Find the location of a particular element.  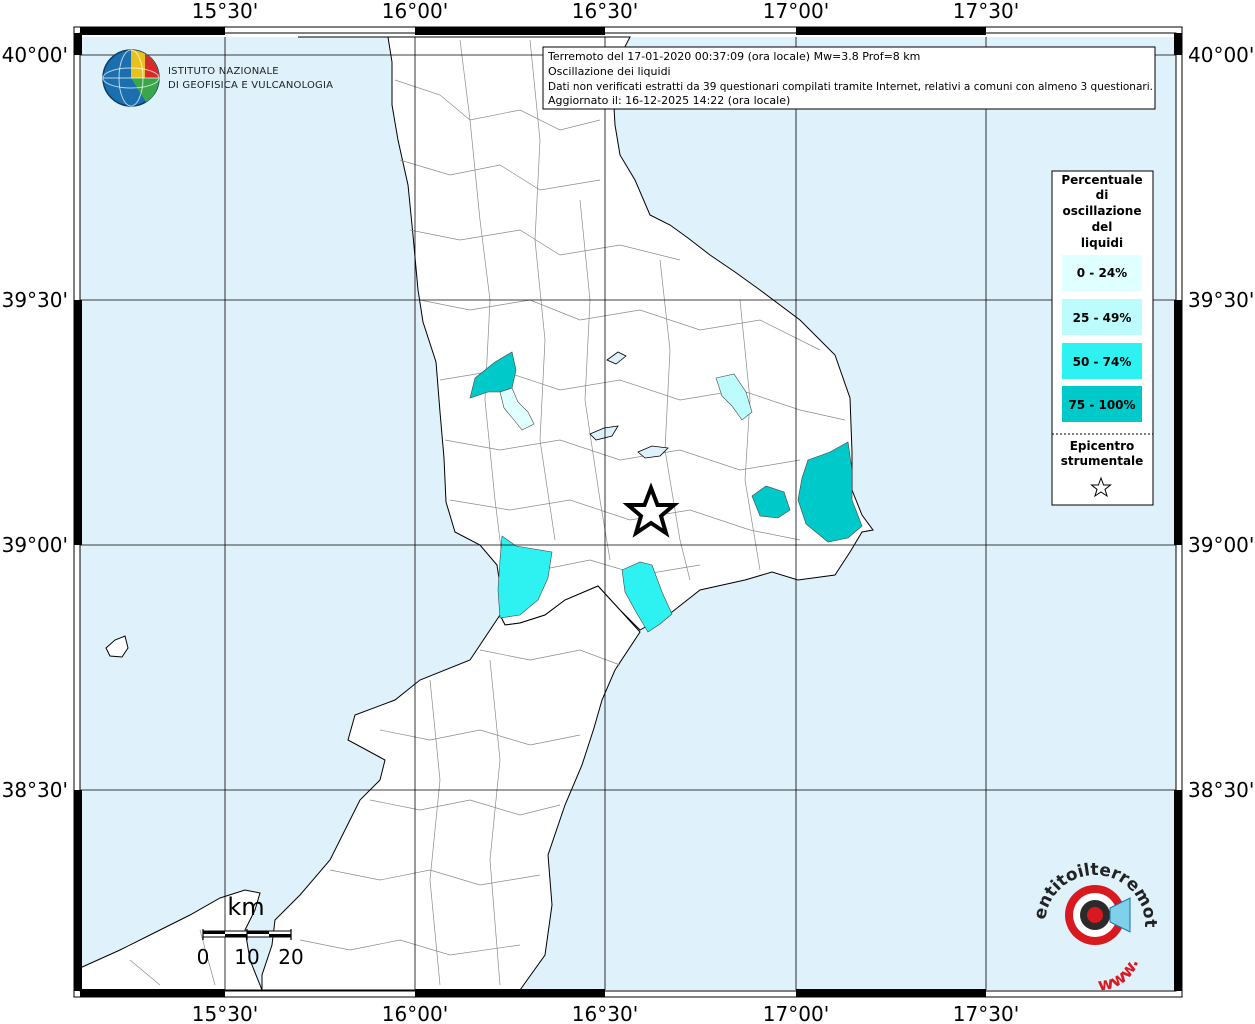

map-subject: Oscillazione dei liquidi is located at coordinates (609, 71).